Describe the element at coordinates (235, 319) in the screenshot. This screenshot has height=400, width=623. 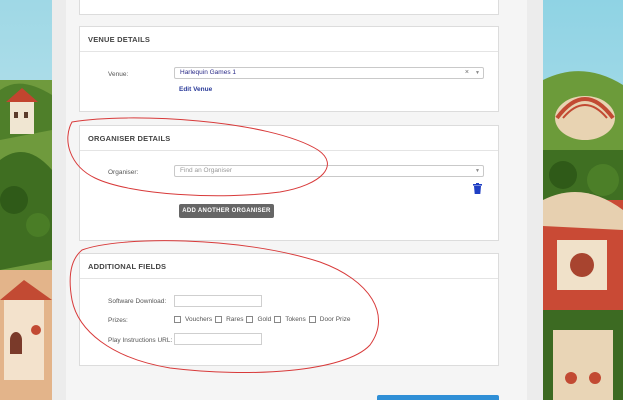
I see `rares-label: Rares` at that location.